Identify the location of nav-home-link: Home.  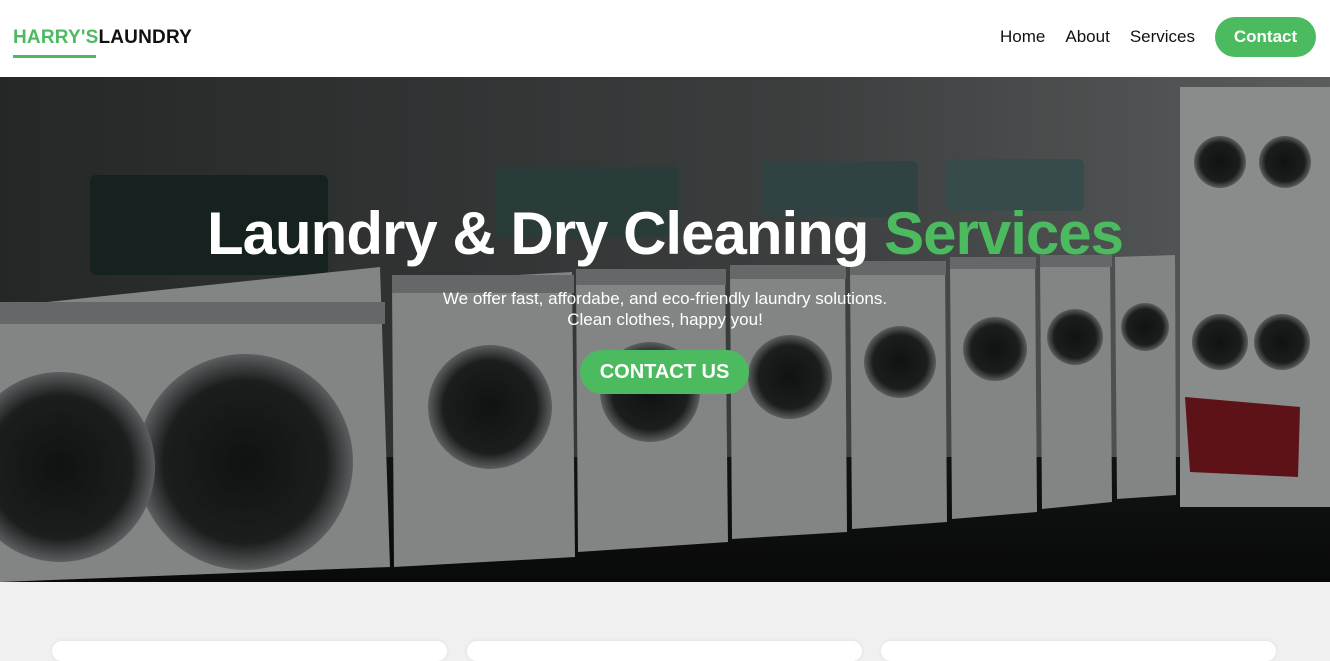
(1022, 37).